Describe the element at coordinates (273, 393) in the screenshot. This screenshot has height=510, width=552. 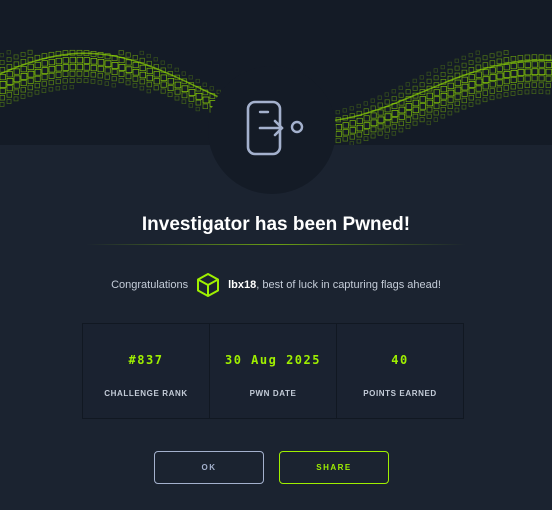
I see `stat-label: PWN DATE` at that location.